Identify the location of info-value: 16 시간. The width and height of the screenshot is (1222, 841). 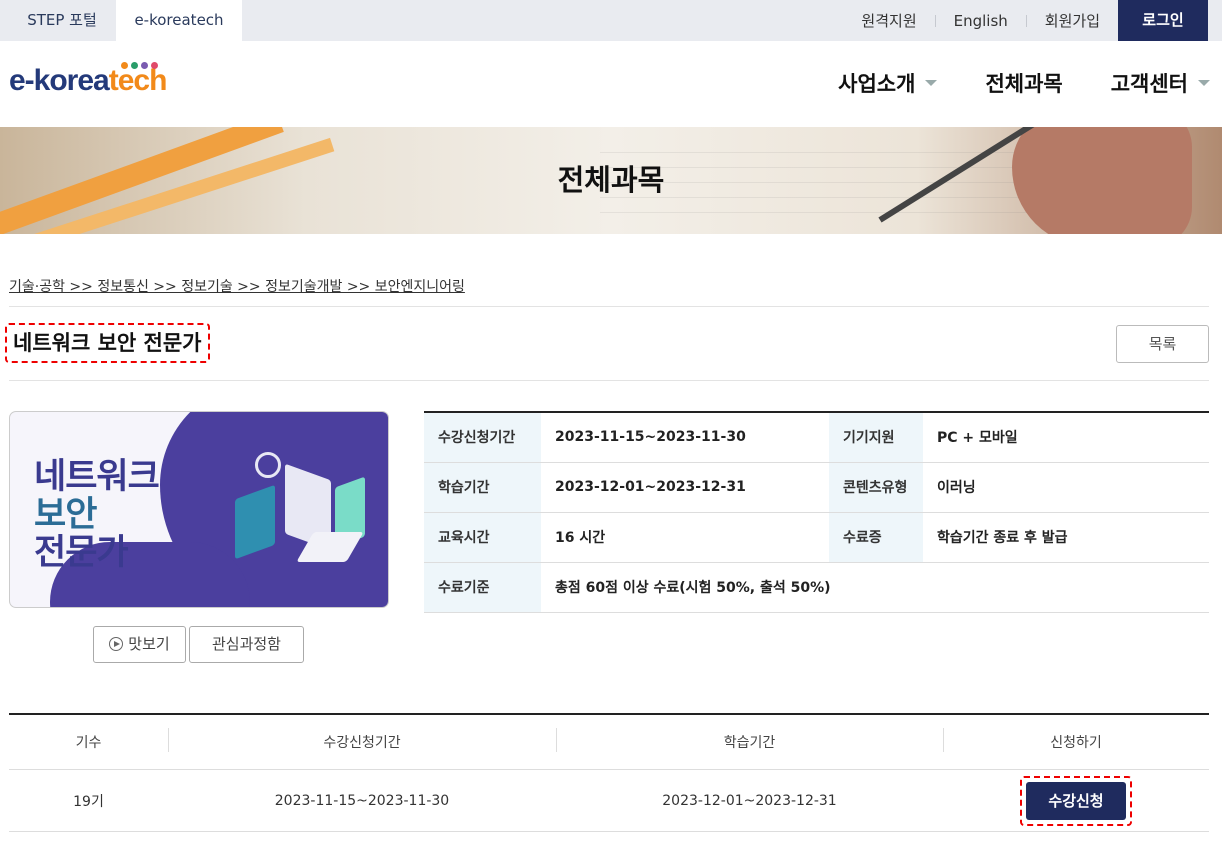
(685, 537).